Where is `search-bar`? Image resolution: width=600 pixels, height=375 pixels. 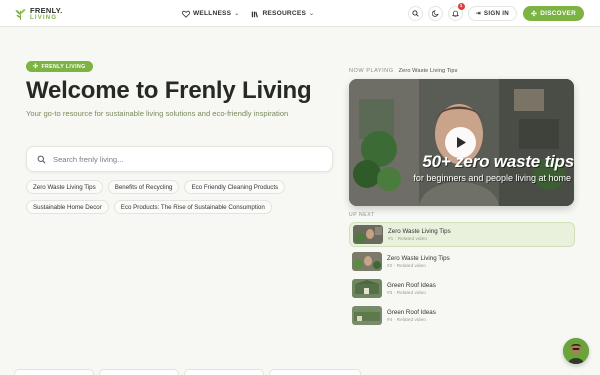
search-bar is located at coordinates (179, 159).